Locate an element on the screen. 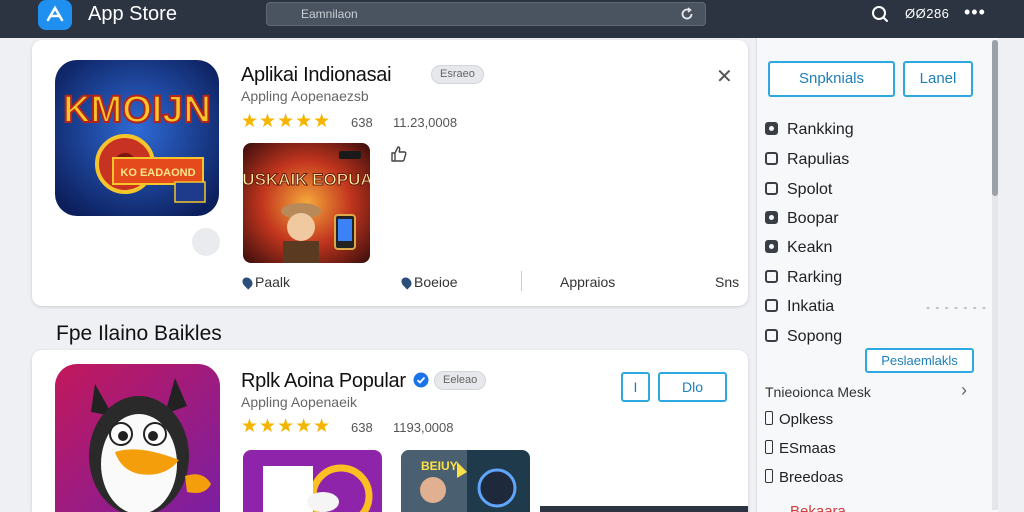 The width and height of the screenshot is (1024, 512). app-screenshot is located at coordinates (312, 481).